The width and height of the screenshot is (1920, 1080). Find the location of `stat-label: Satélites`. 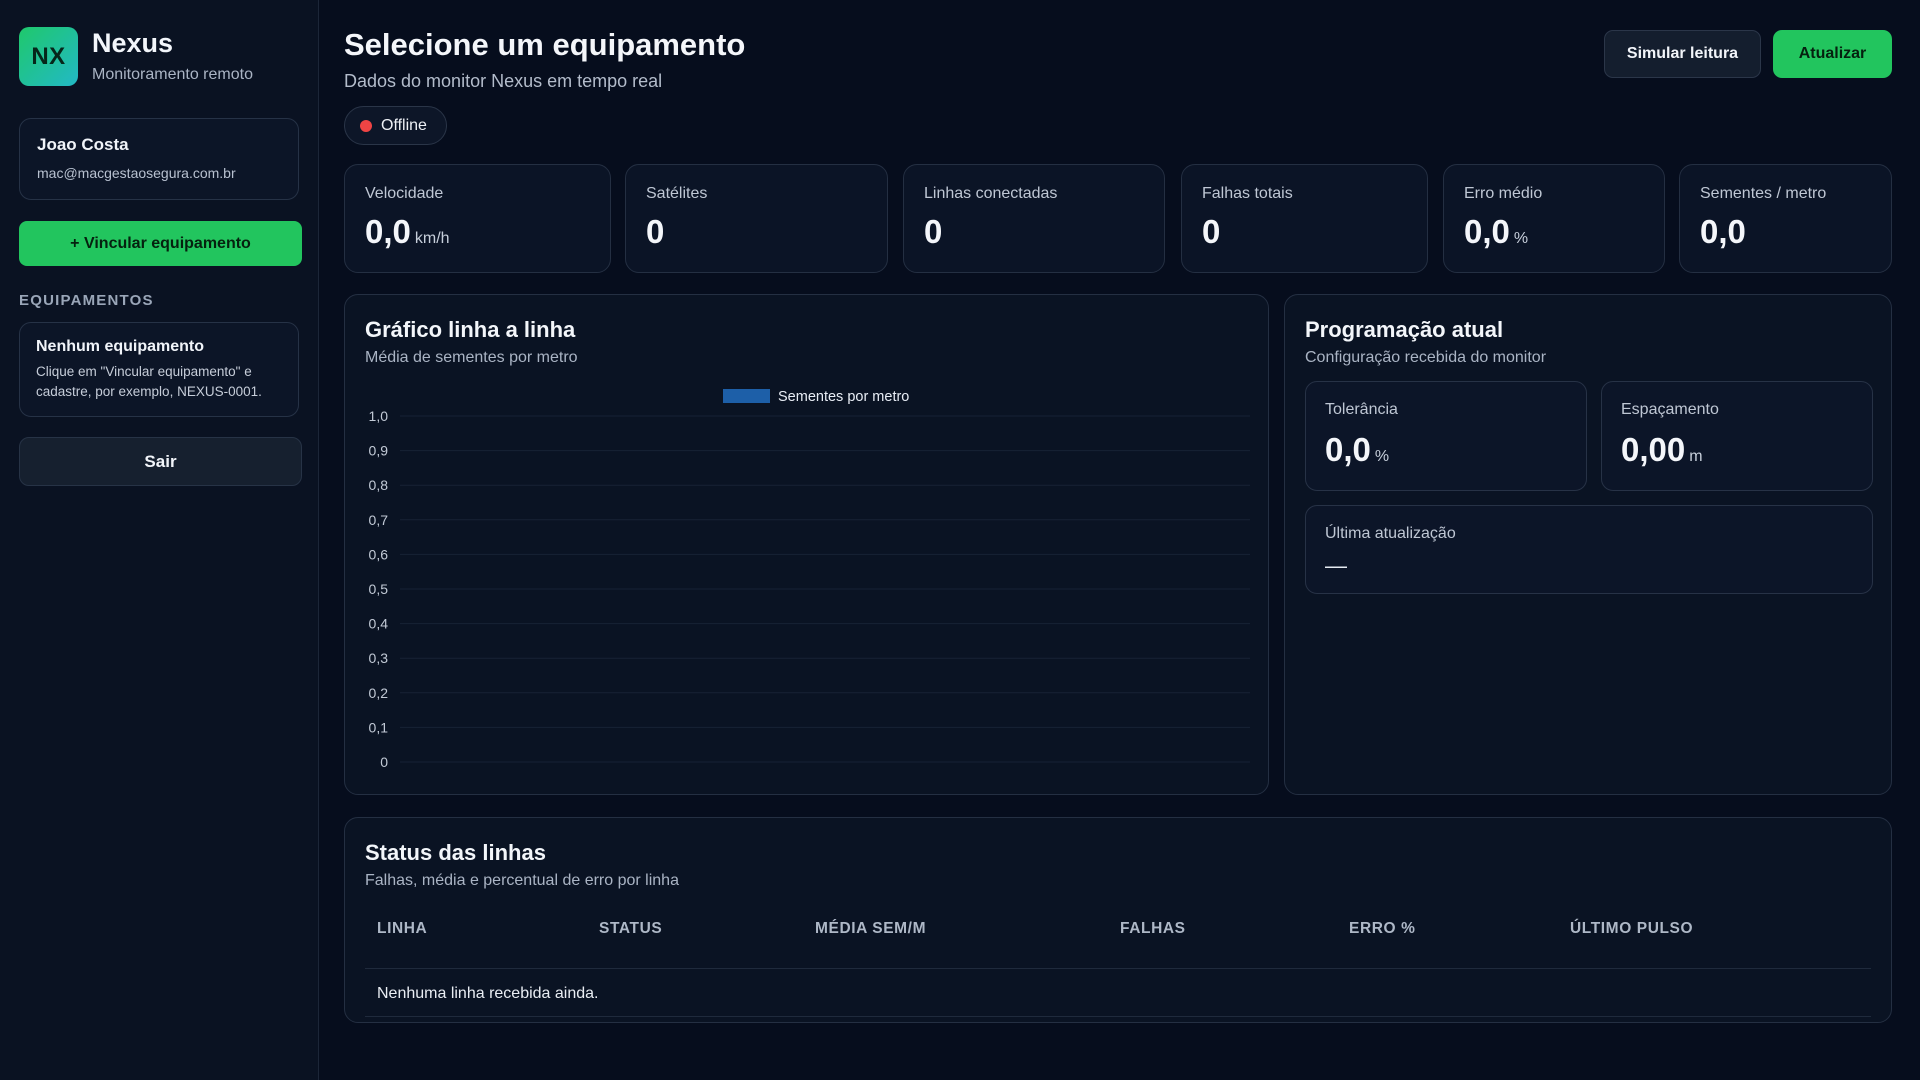

stat-label: Satélites is located at coordinates (677, 193).